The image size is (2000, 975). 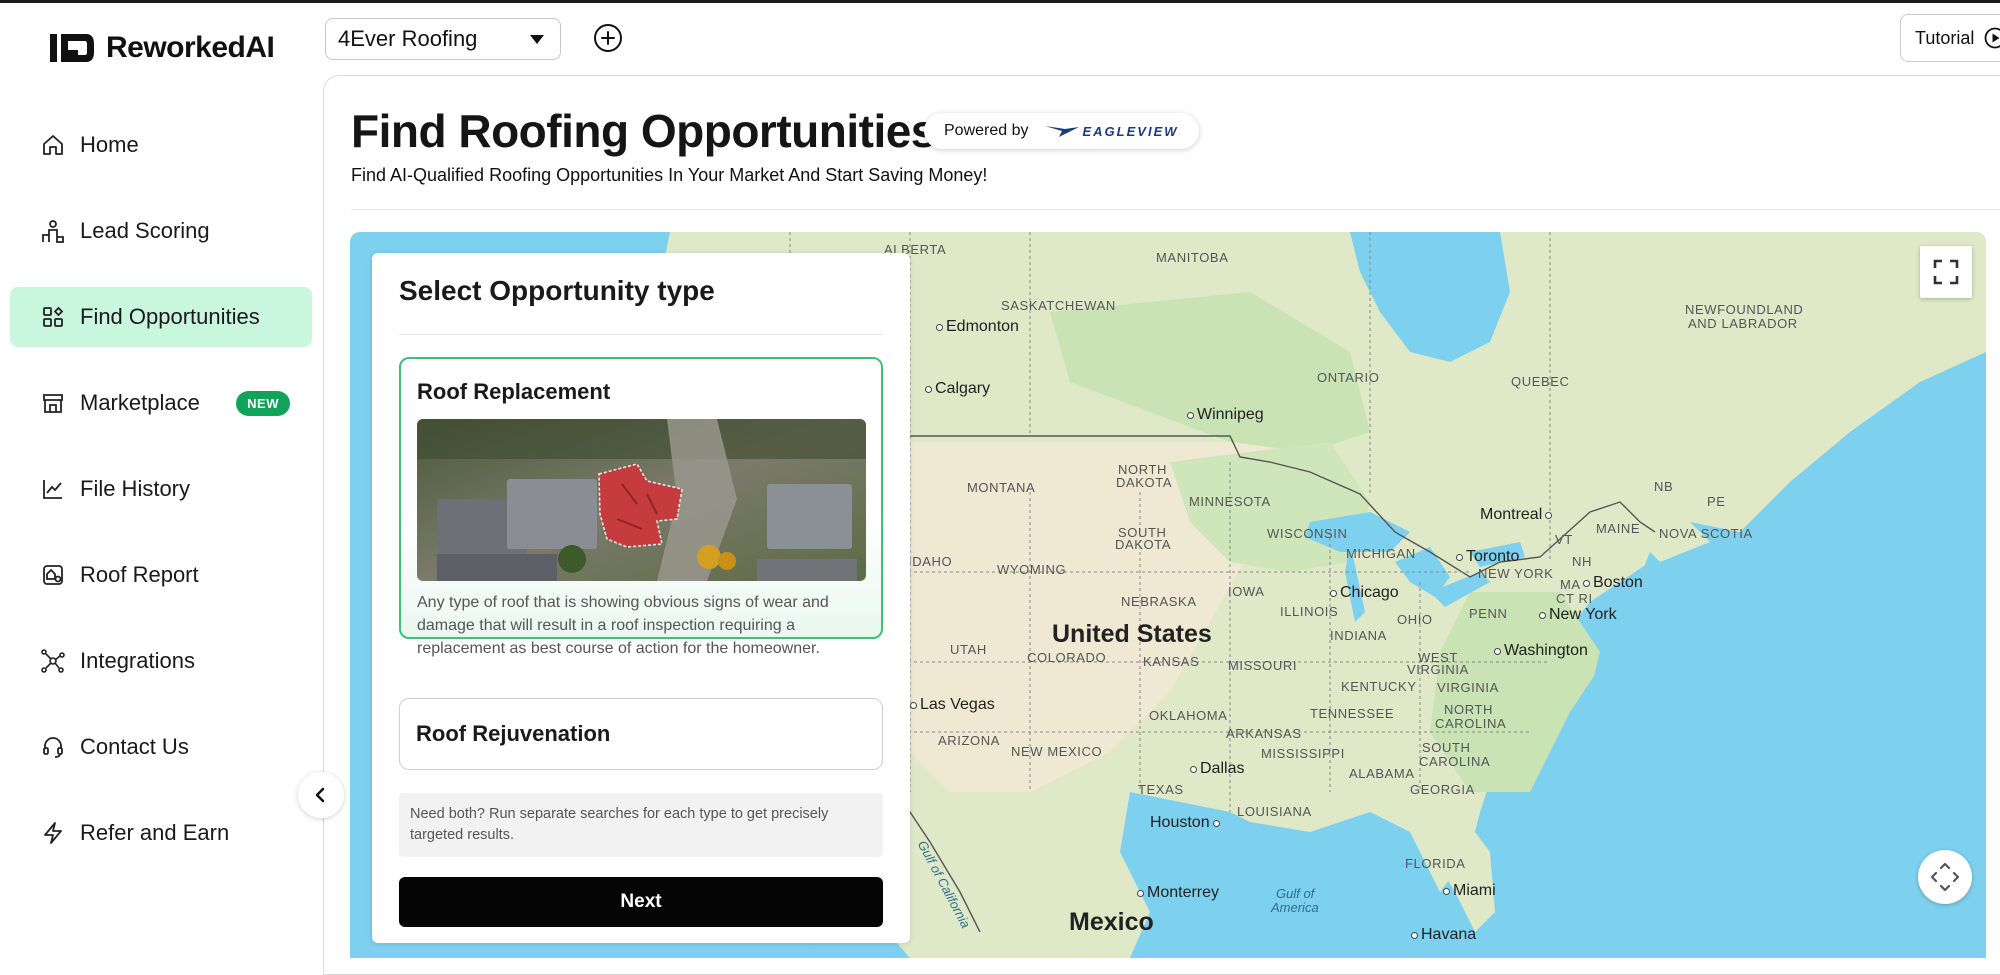 I want to click on city-label: Miami, so click(x=1469, y=891).